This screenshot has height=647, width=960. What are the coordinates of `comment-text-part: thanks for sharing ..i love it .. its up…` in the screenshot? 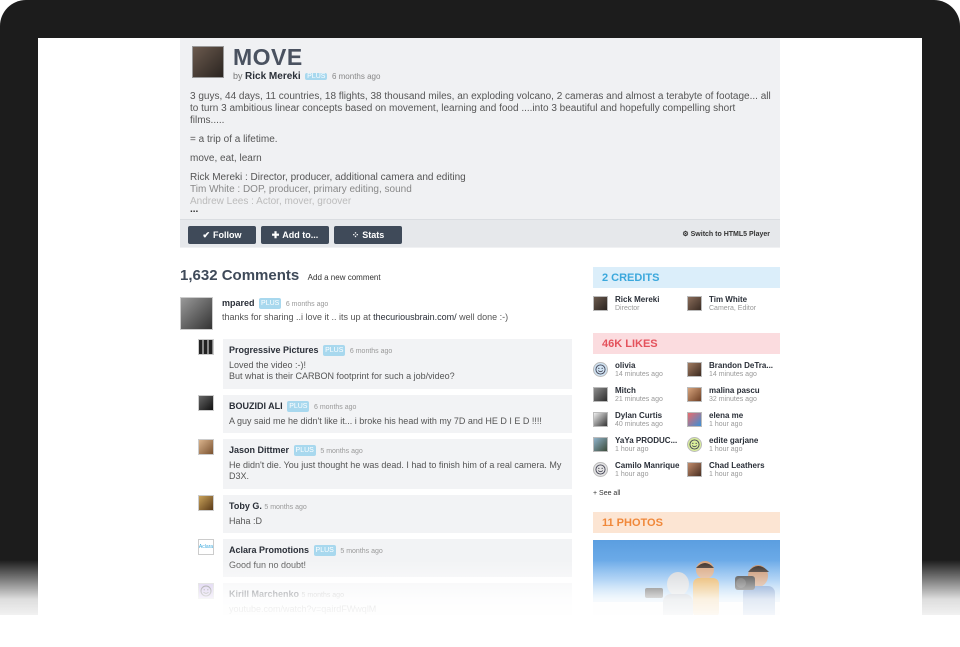 It's located at (296, 317).